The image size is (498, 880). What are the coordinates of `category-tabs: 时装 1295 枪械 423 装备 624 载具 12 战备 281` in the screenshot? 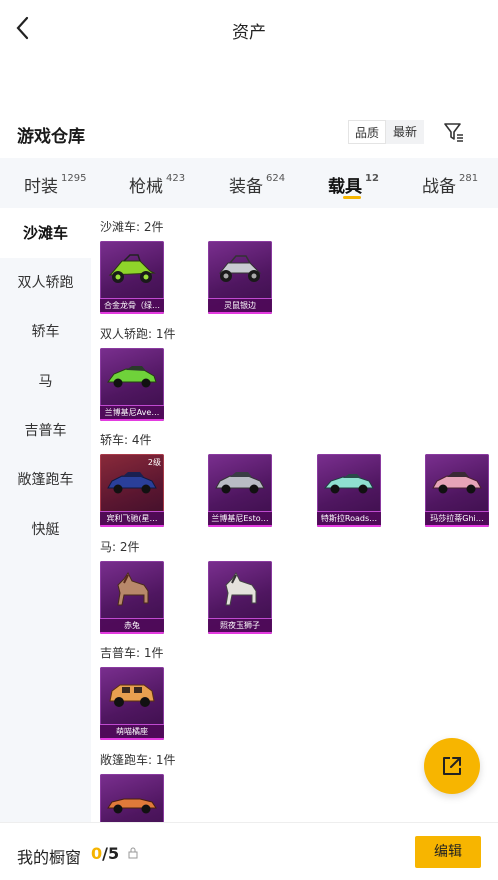 It's located at (249, 183).